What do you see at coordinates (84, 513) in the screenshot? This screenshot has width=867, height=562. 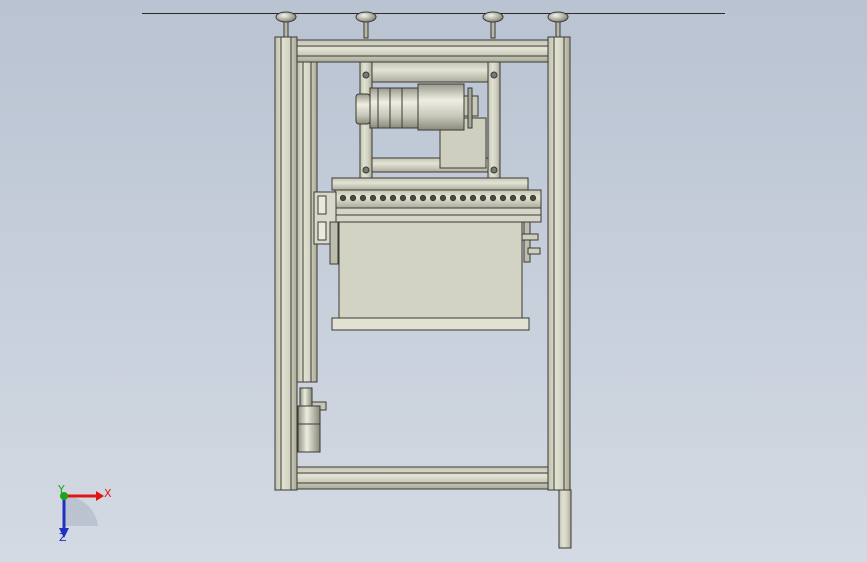 I see `axis-triad: X Y Z` at bounding box center [84, 513].